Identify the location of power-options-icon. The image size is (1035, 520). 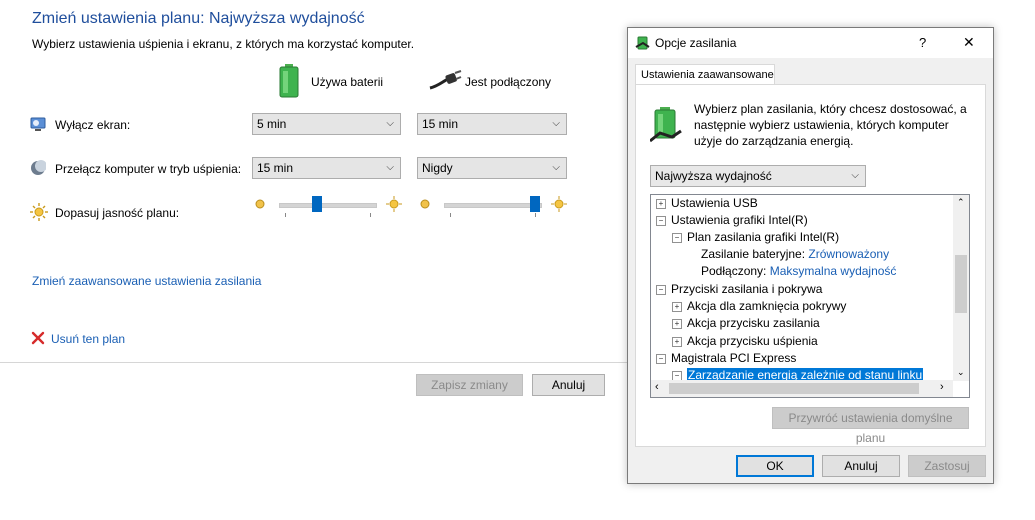
(642, 43).